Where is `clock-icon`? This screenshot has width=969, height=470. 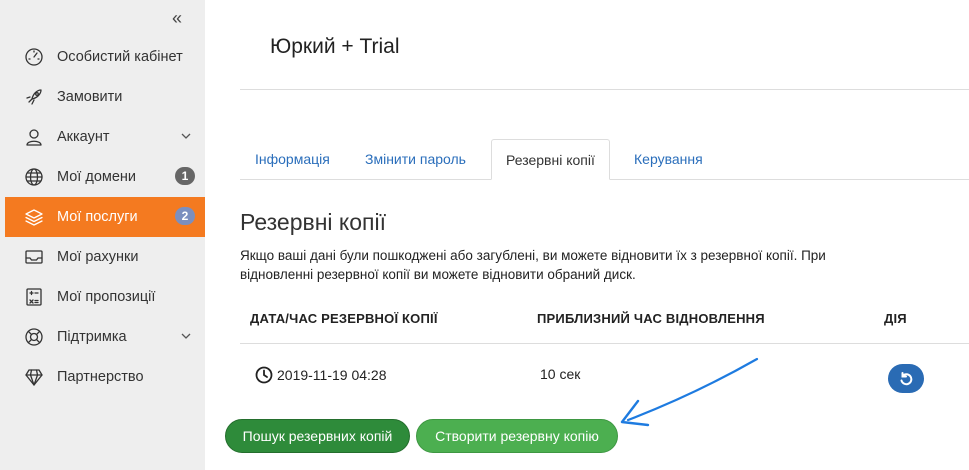
clock-icon is located at coordinates (264, 375).